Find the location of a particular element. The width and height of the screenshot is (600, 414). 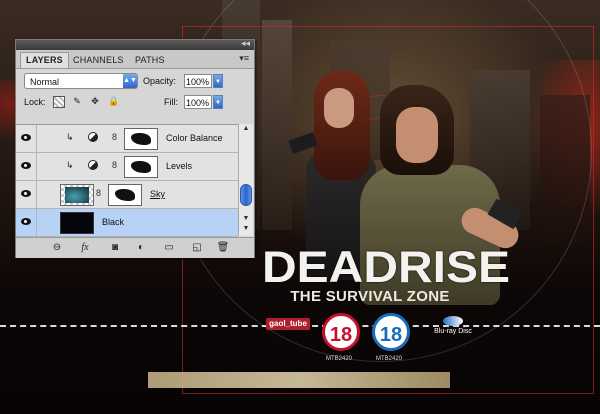

layers-scrollbar: ▲ ▼ ▼ is located at coordinates (245, 180).